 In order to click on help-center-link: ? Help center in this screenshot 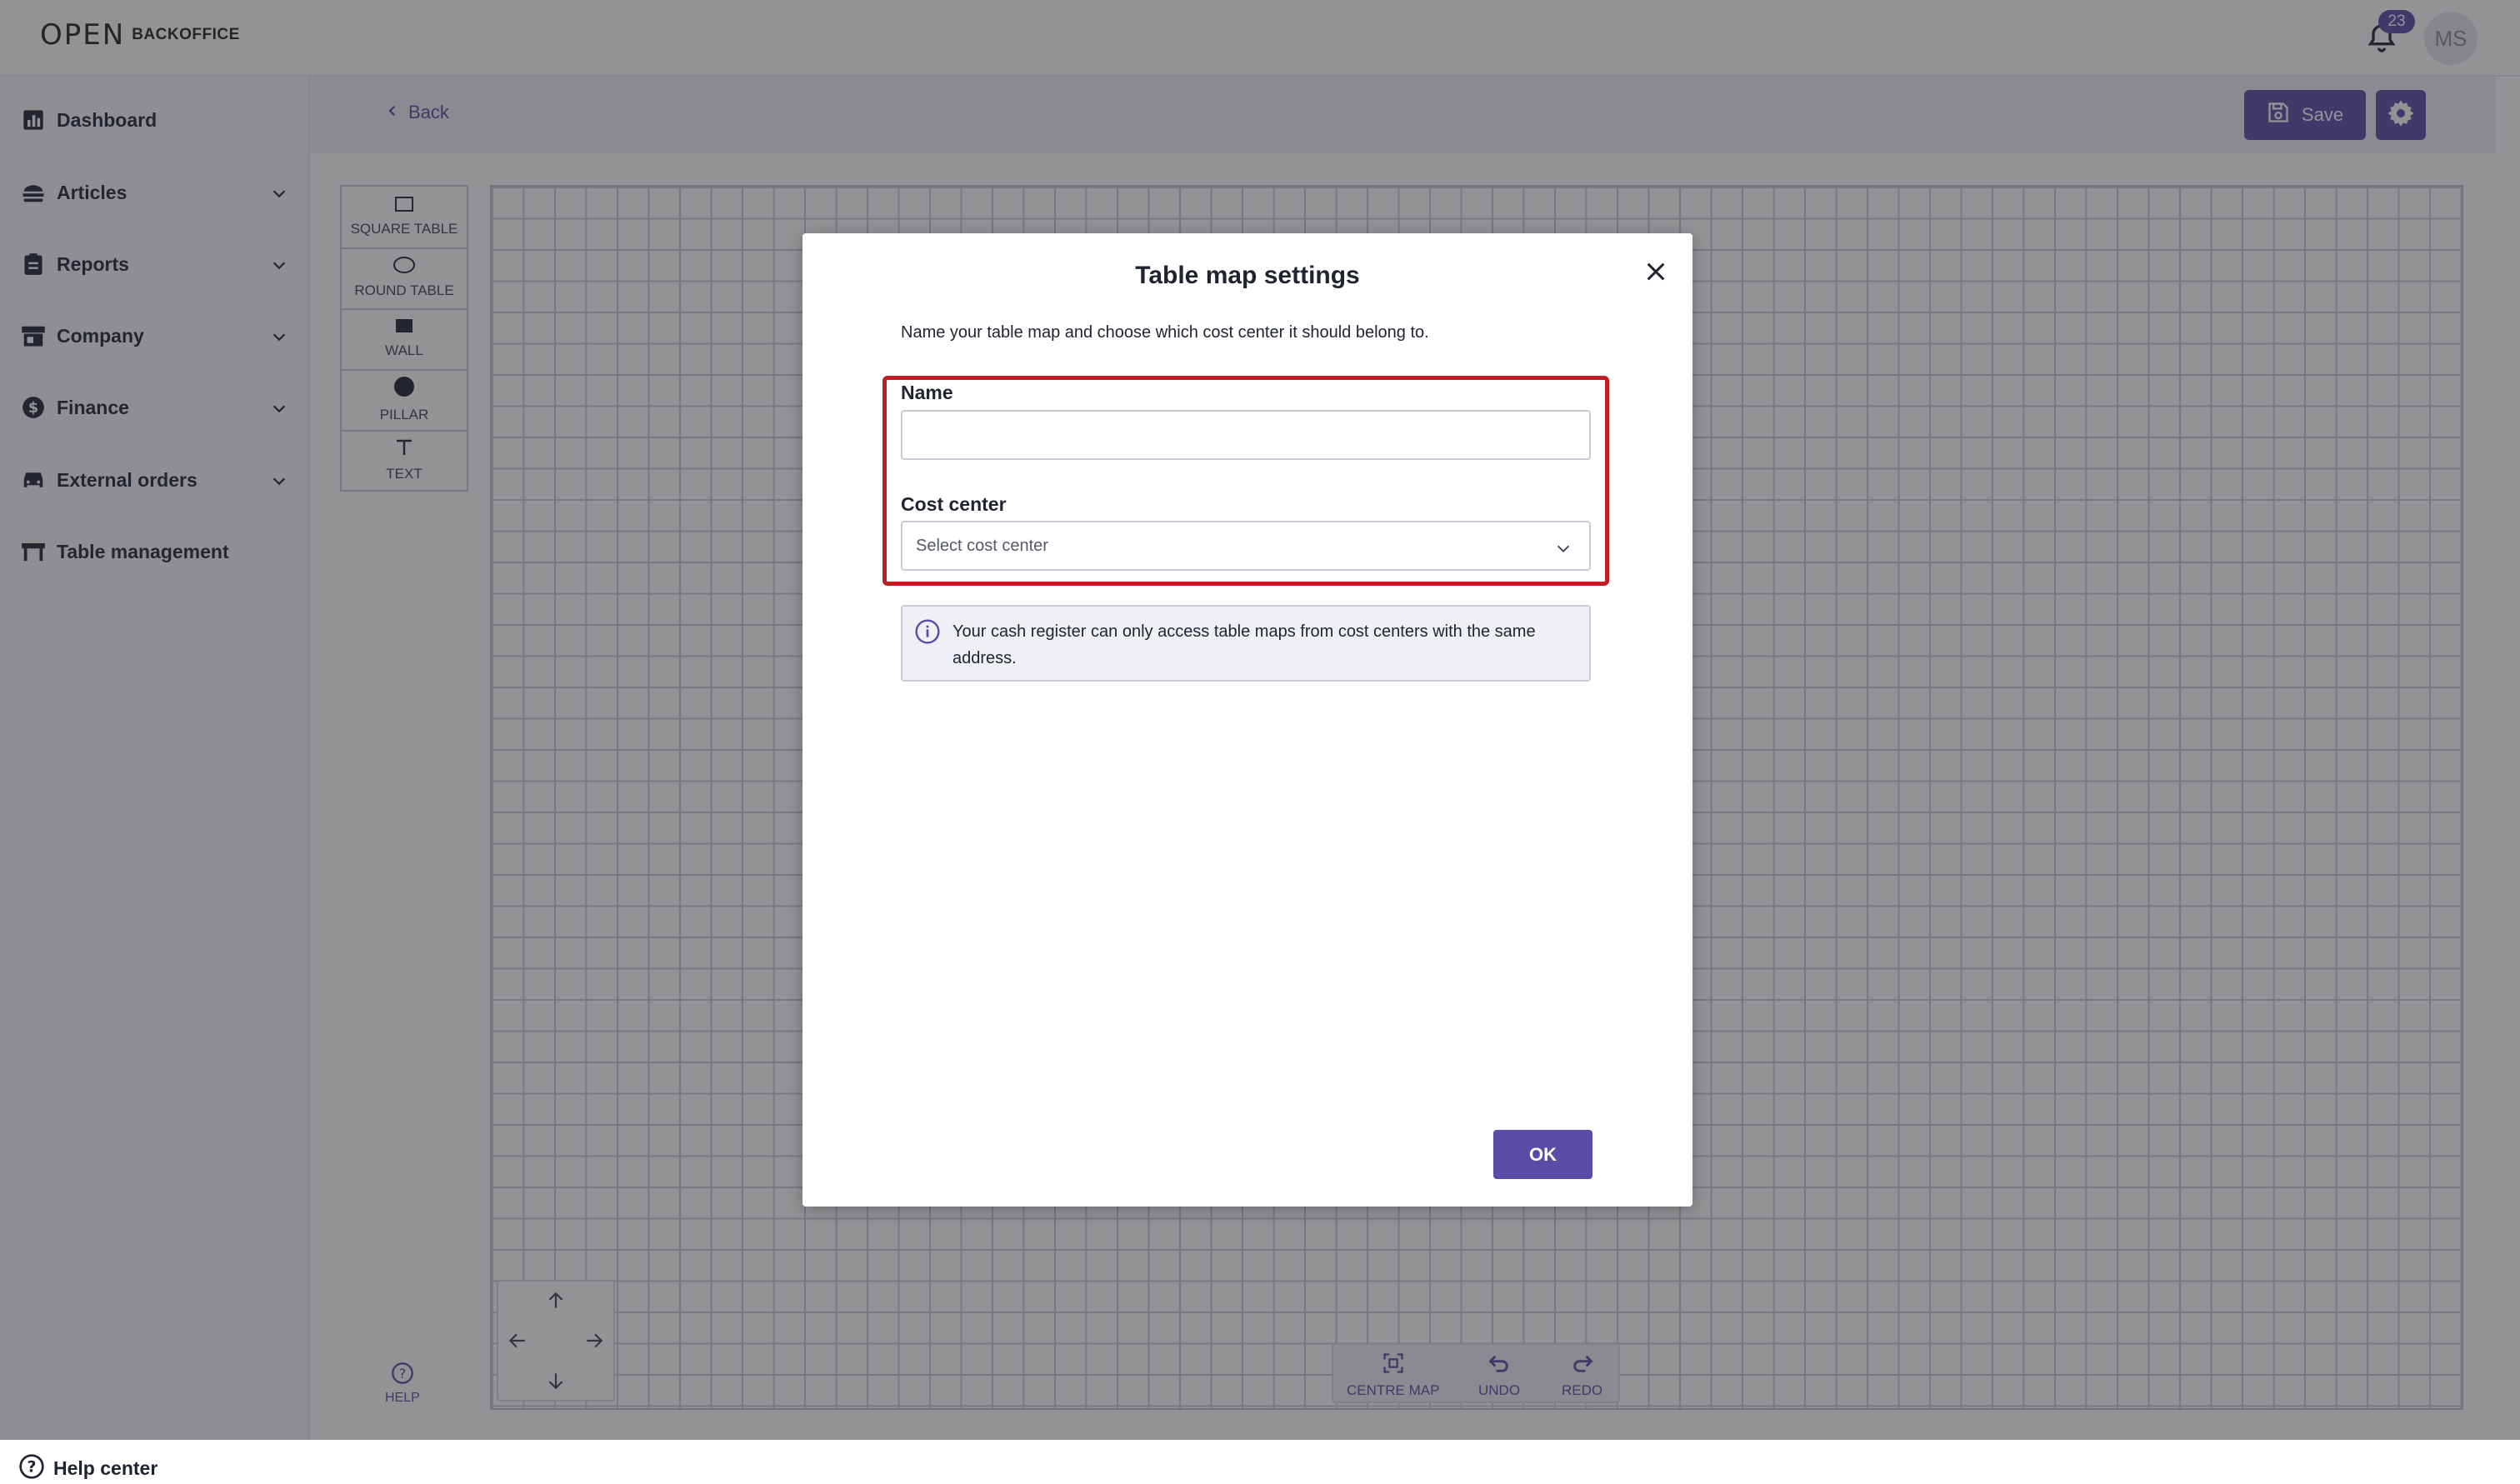, I will do `click(88, 1468)`.